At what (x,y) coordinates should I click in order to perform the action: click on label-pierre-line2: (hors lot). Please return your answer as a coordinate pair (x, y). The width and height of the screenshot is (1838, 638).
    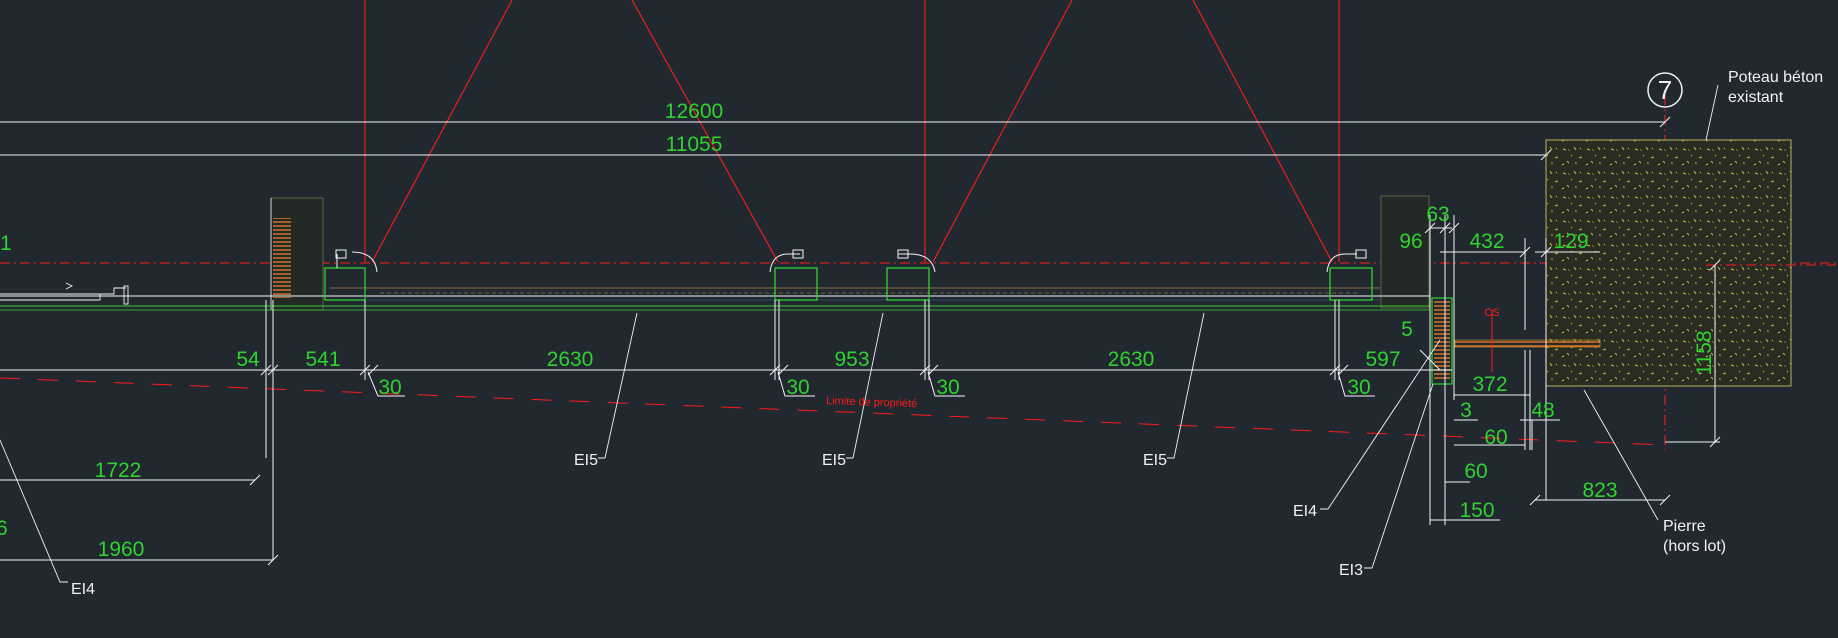
    Looking at the image, I should click on (1694, 546).